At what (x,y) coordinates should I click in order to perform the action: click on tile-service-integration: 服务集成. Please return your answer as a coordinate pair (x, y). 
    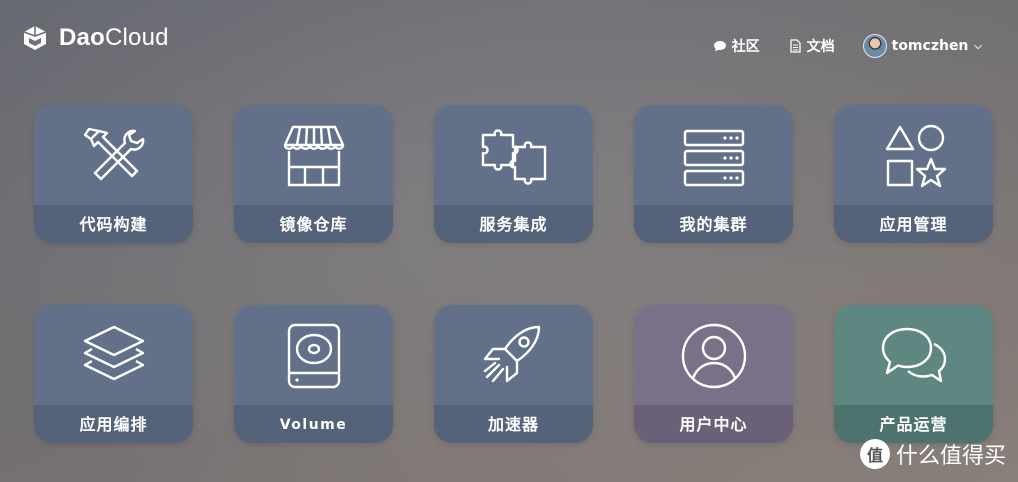
    Looking at the image, I should click on (513, 174).